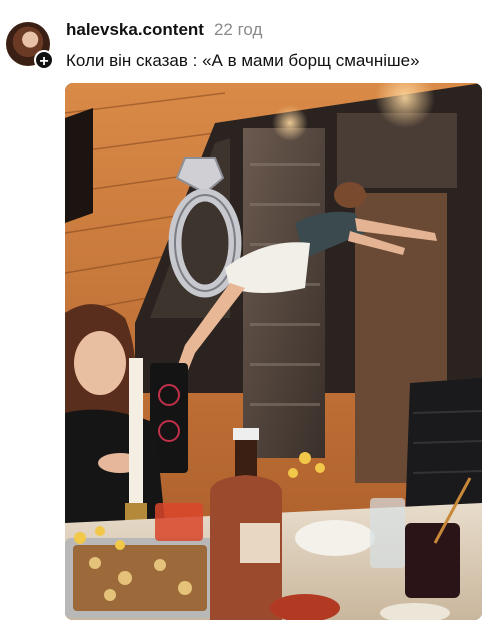 The width and height of the screenshot is (504, 626). Describe the element at coordinates (44, 60) in the screenshot. I see `follow-plus-icon: +` at that location.